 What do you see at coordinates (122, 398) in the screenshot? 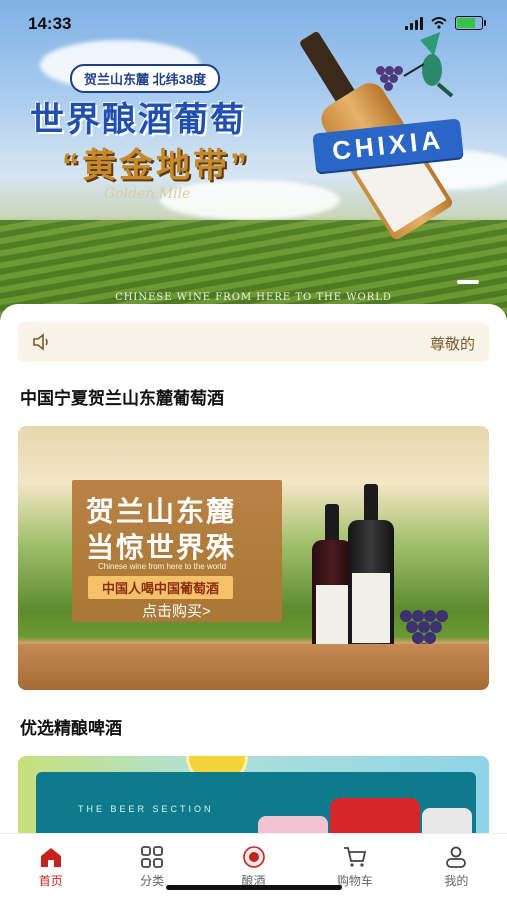
I see `section-title-wine: 中国宁夏贺兰山东麓葡萄酒` at bounding box center [122, 398].